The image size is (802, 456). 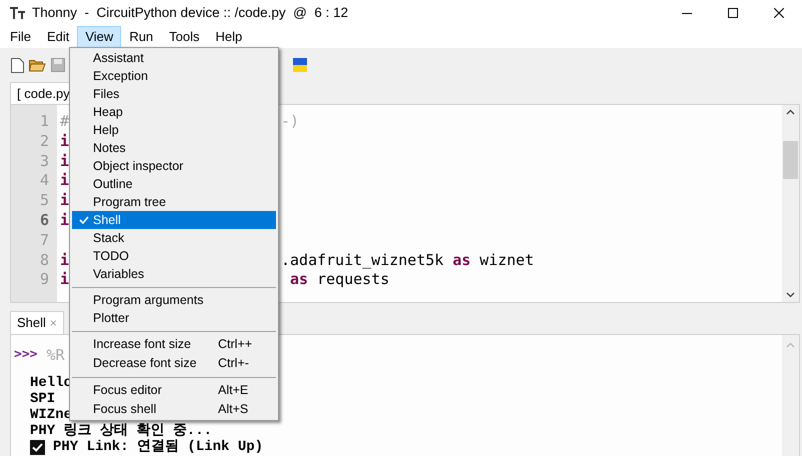 What do you see at coordinates (174, 184) in the screenshot?
I see `menu-item: Outline` at bounding box center [174, 184].